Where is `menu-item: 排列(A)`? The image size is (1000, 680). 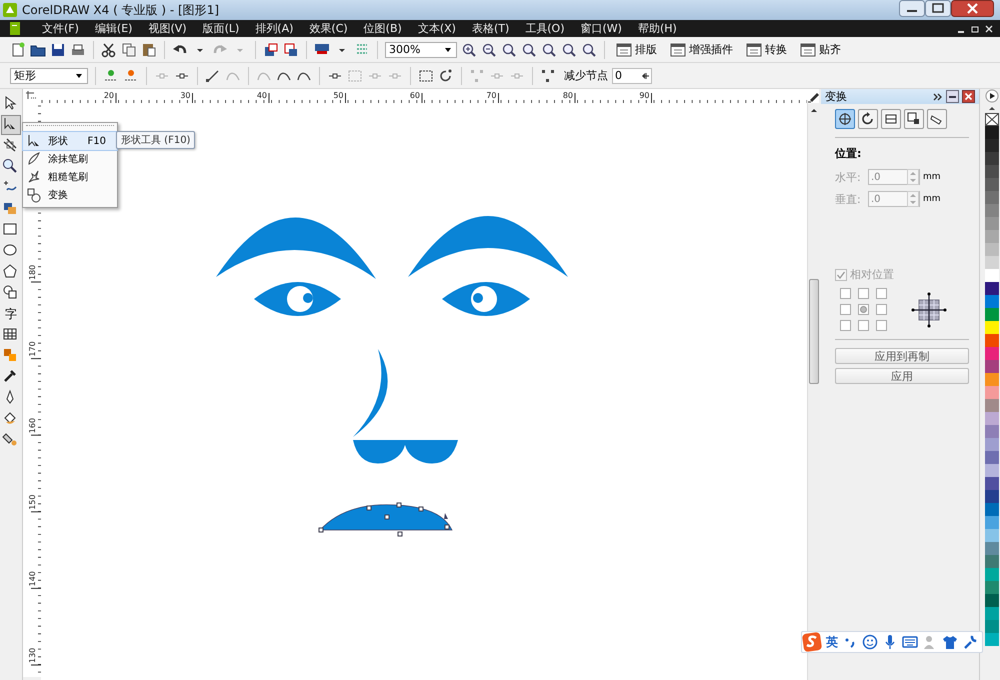
menu-item: 排列(A) is located at coordinates (274, 28).